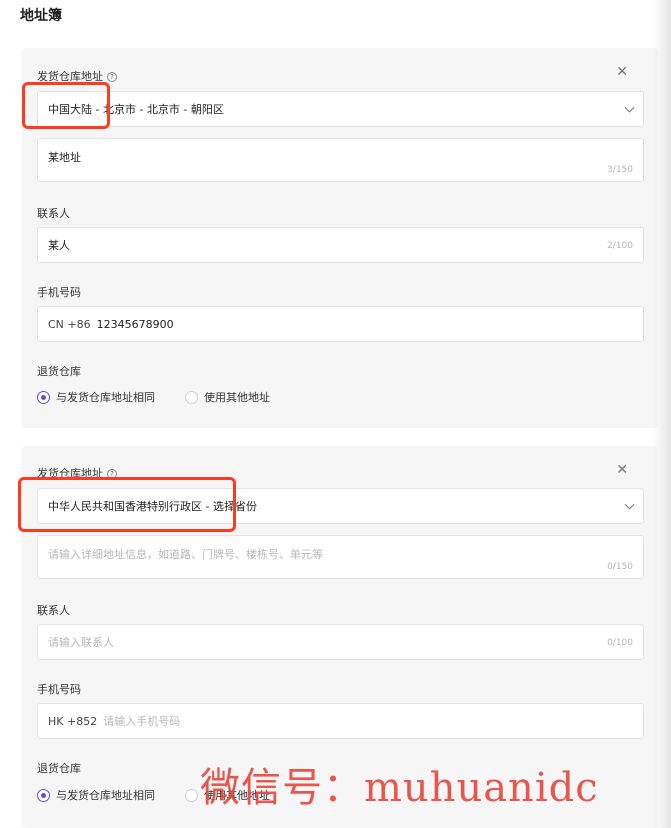 Image resolution: width=671 pixels, height=828 pixels. Describe the element at coordinates (620, 643) in the screenshot. I see `contact-counter: 0/100` at that location.